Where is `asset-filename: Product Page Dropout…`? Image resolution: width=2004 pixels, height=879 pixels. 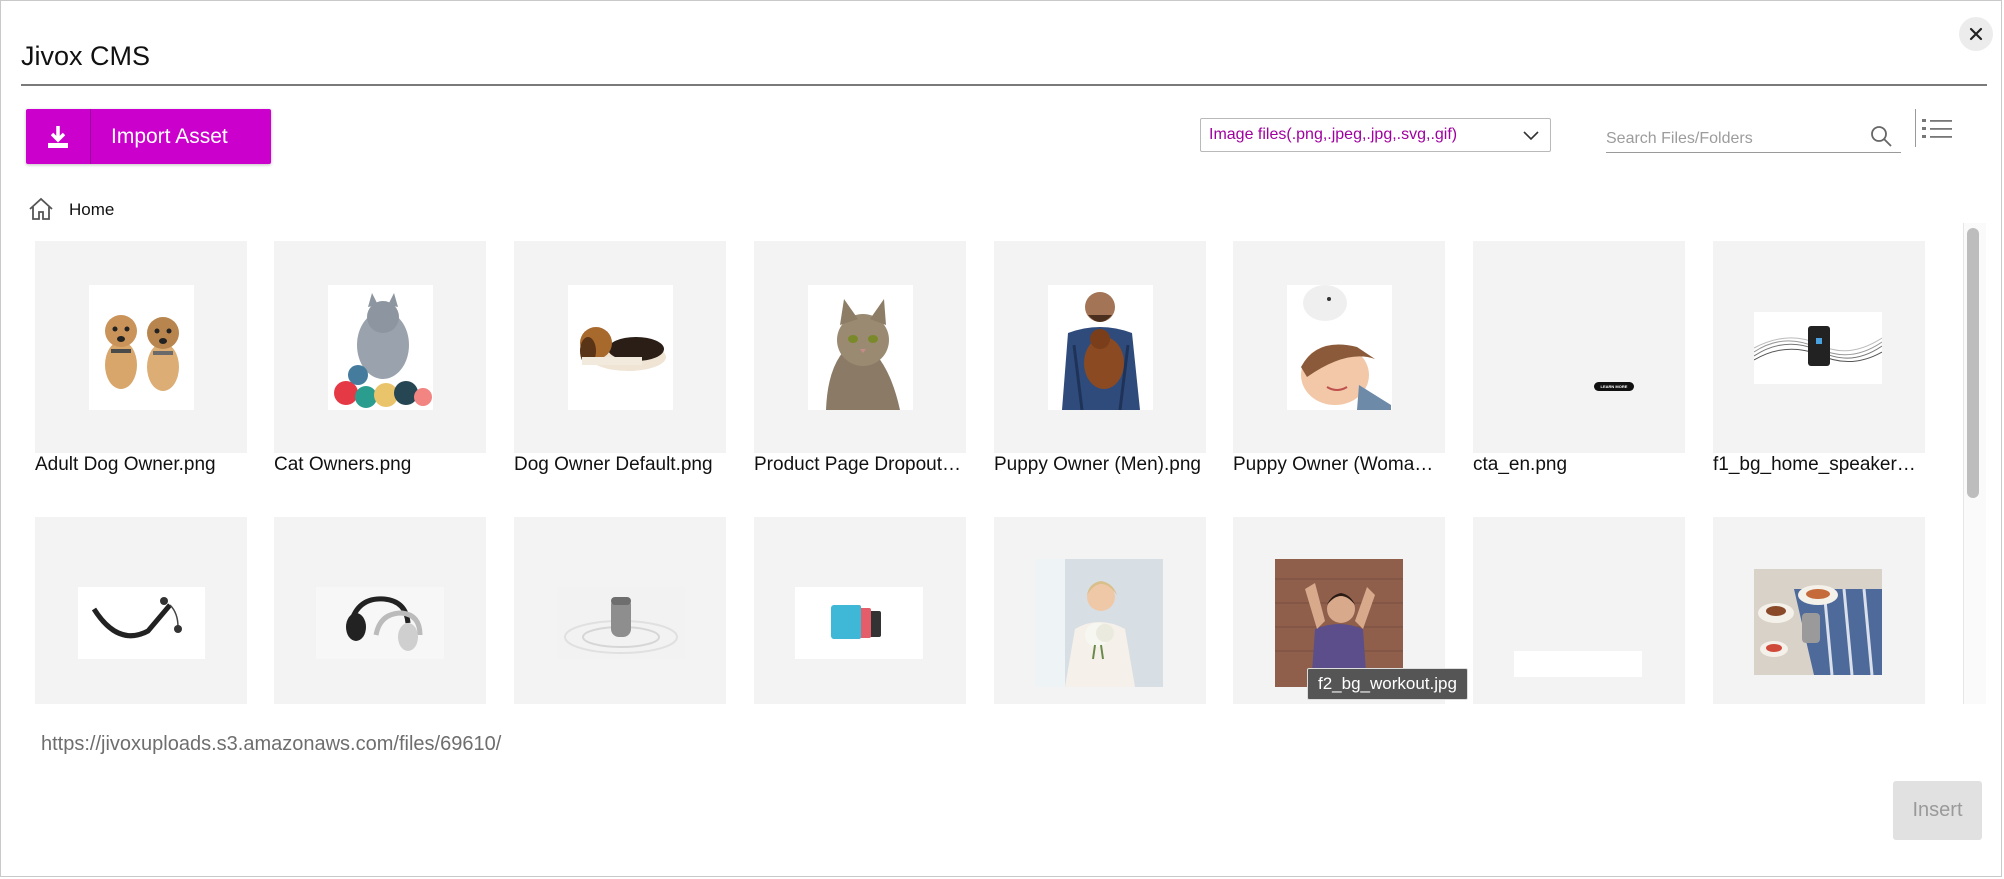 asset-filename: Product Page Dropout… is located at coordinates (858, 464).